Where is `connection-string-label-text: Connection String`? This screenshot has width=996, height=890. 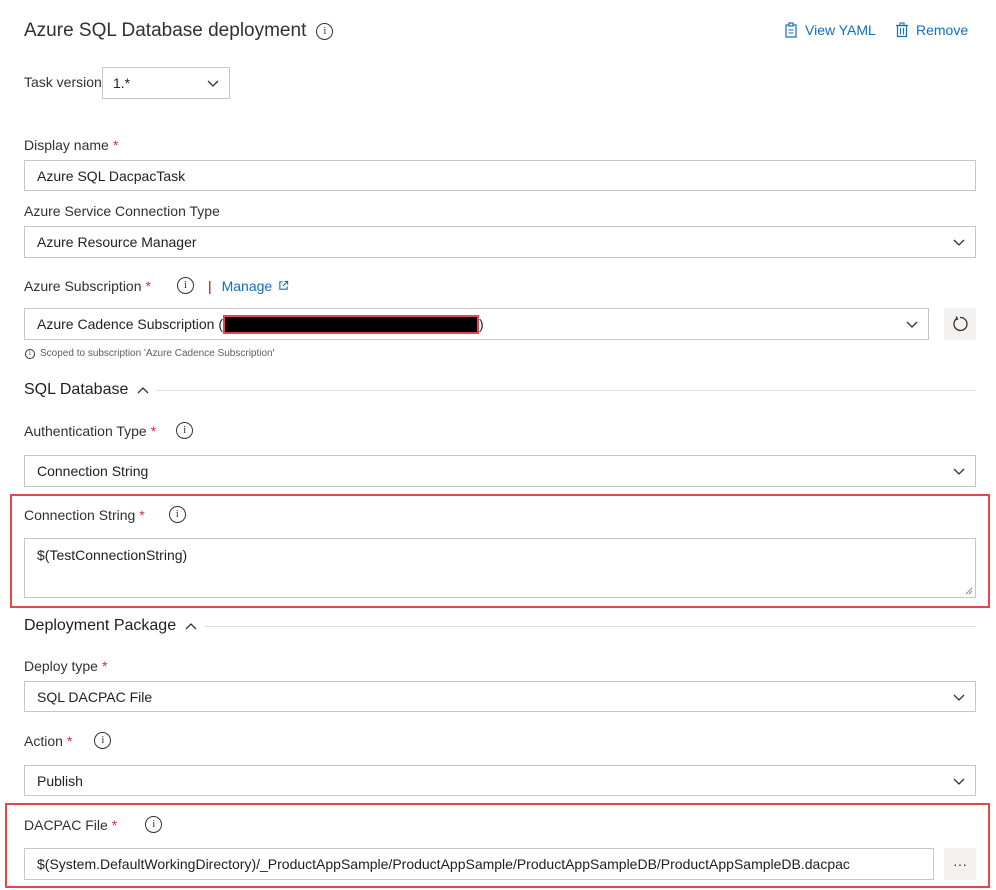
connection-string-label-text: Connection String is located at coordinates (80, 514).